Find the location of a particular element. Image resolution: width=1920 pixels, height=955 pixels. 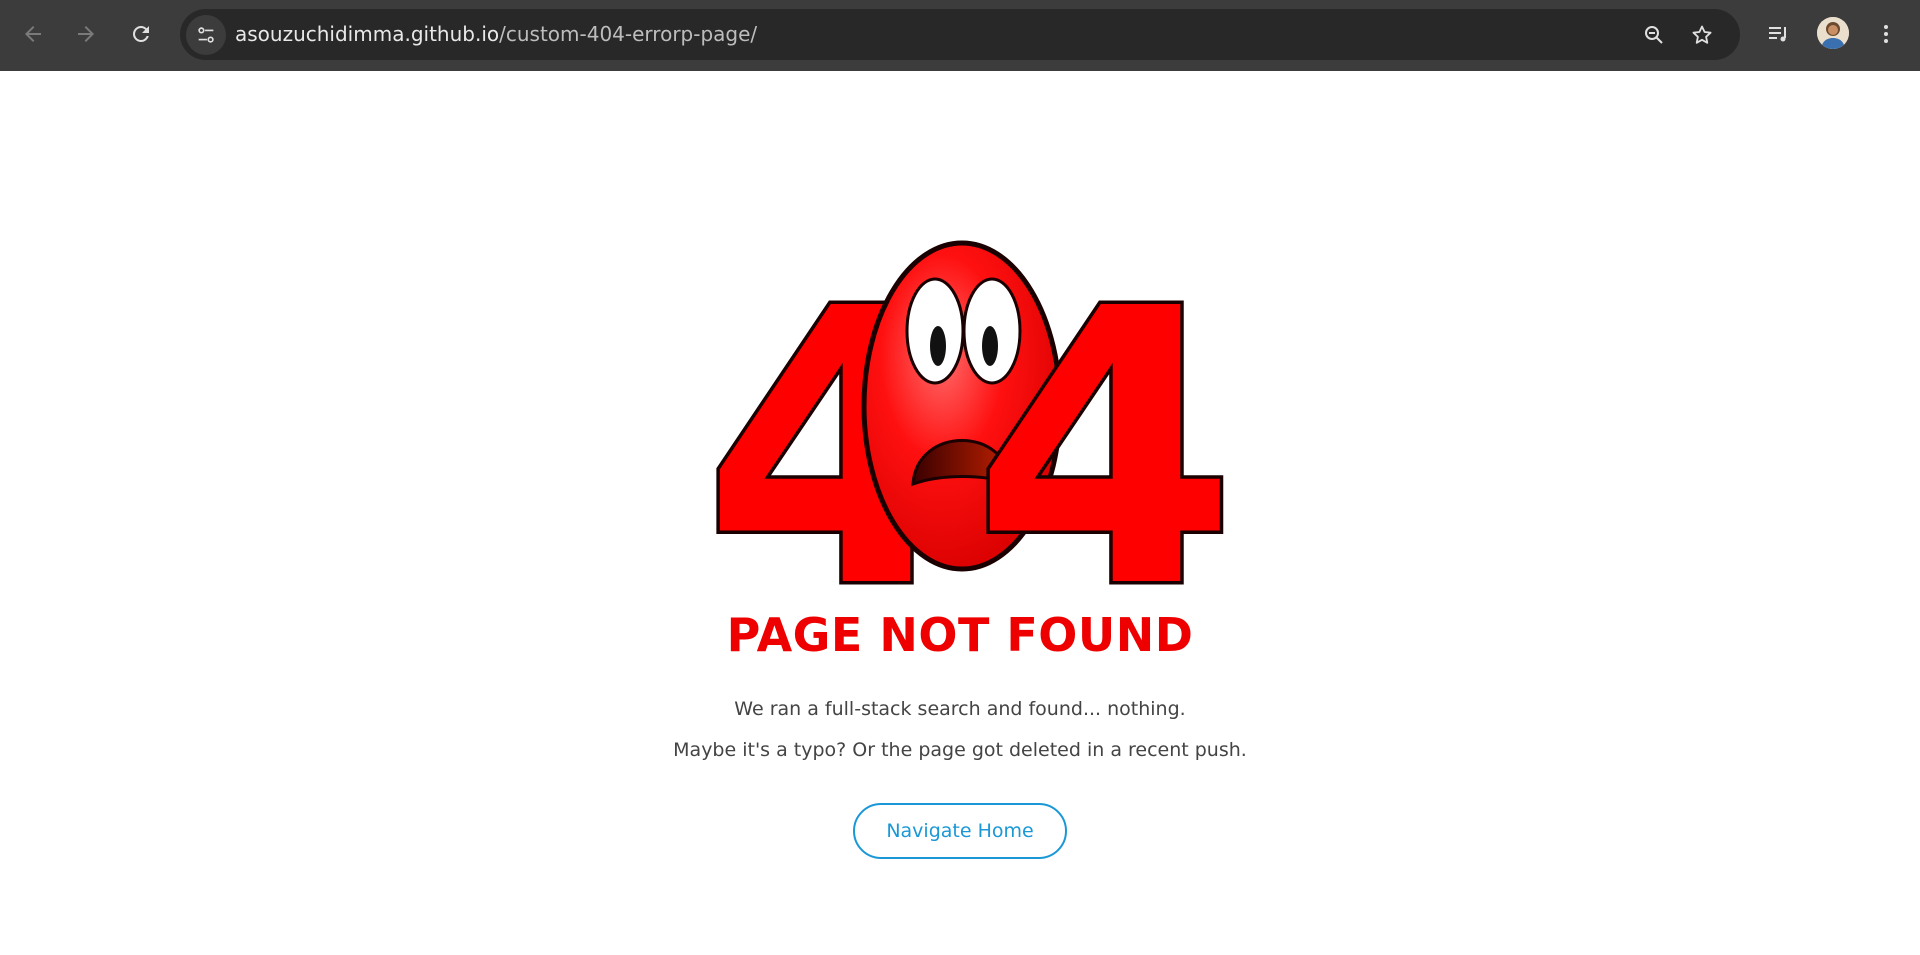

hero-404-image: 4 4 is located at coordinates (967, 416).